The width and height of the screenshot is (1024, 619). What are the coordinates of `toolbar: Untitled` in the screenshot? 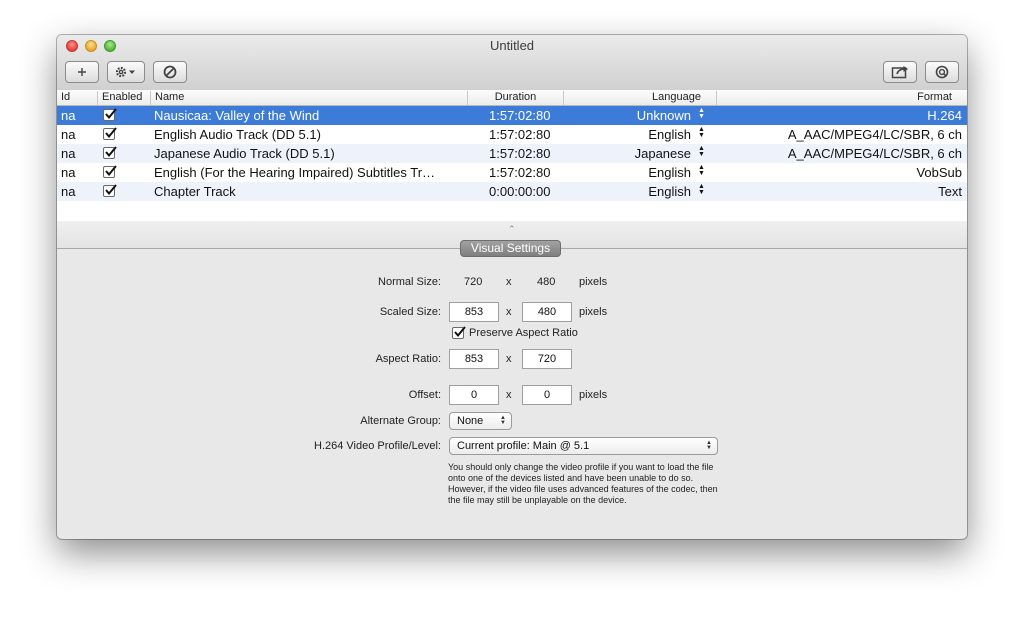 It's located at (512, 63).